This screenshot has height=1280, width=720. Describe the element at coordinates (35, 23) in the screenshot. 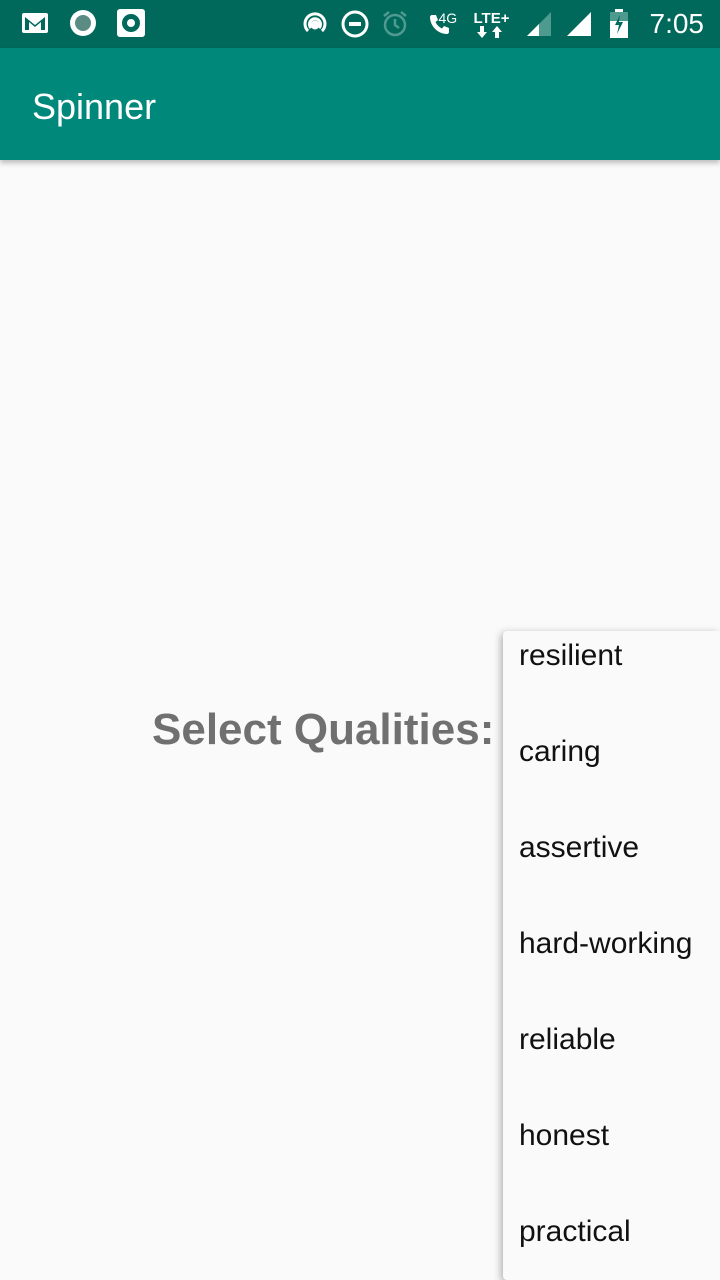

I see `gmail-icon` at that location.